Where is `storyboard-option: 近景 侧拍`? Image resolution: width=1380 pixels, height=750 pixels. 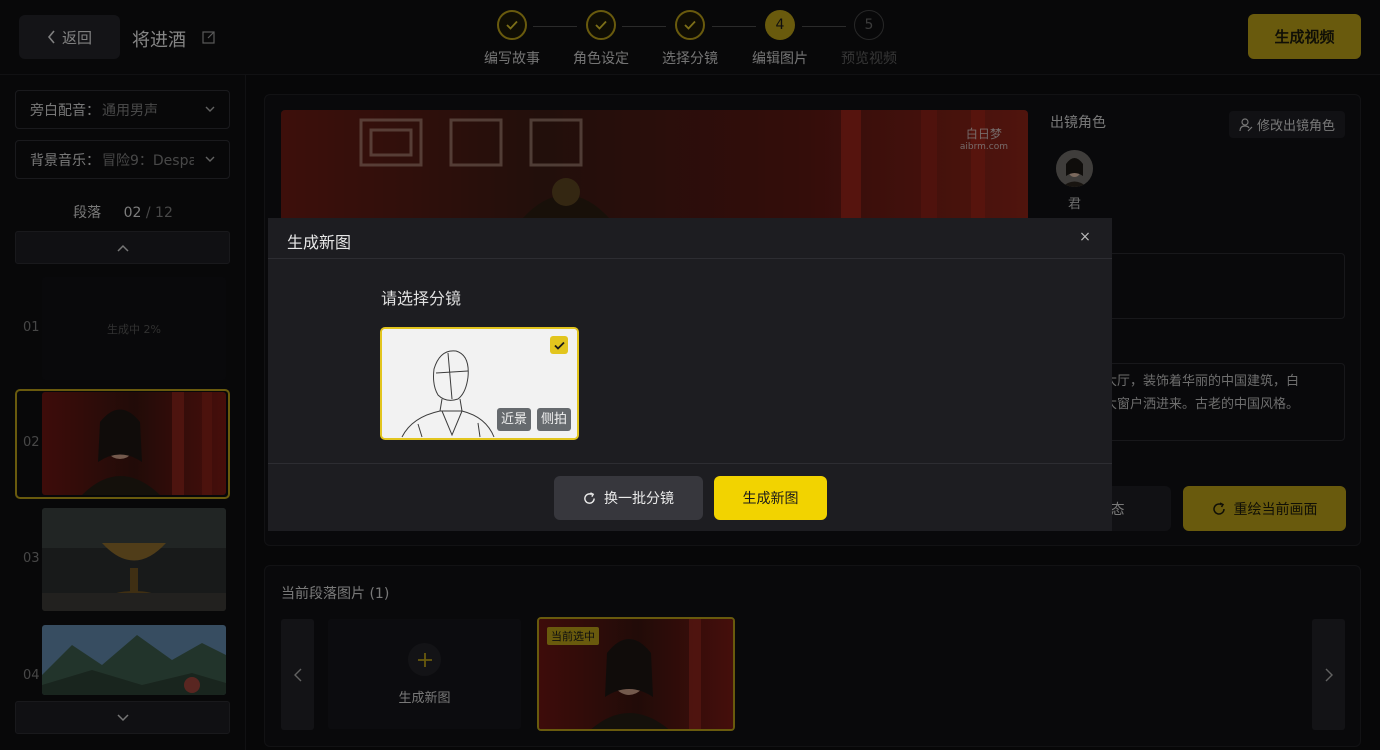 storyboard-option: 近景 侧拍 is located at coordinates (479, 383).